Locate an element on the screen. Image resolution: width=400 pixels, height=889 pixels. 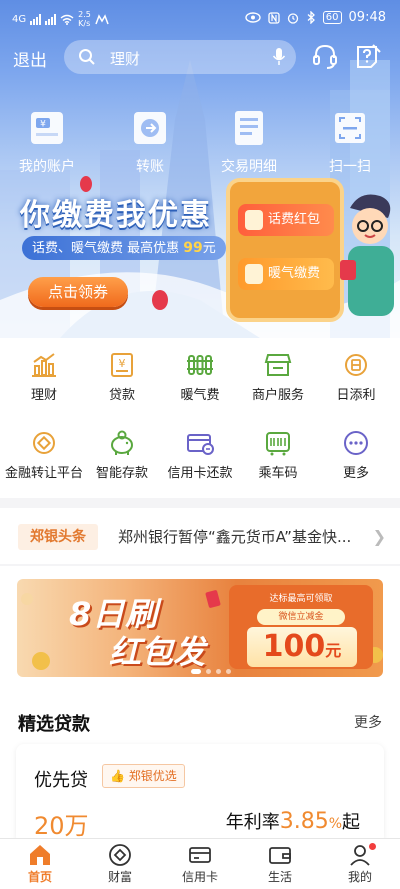
shop-icon is located at coordinates (278, 365).